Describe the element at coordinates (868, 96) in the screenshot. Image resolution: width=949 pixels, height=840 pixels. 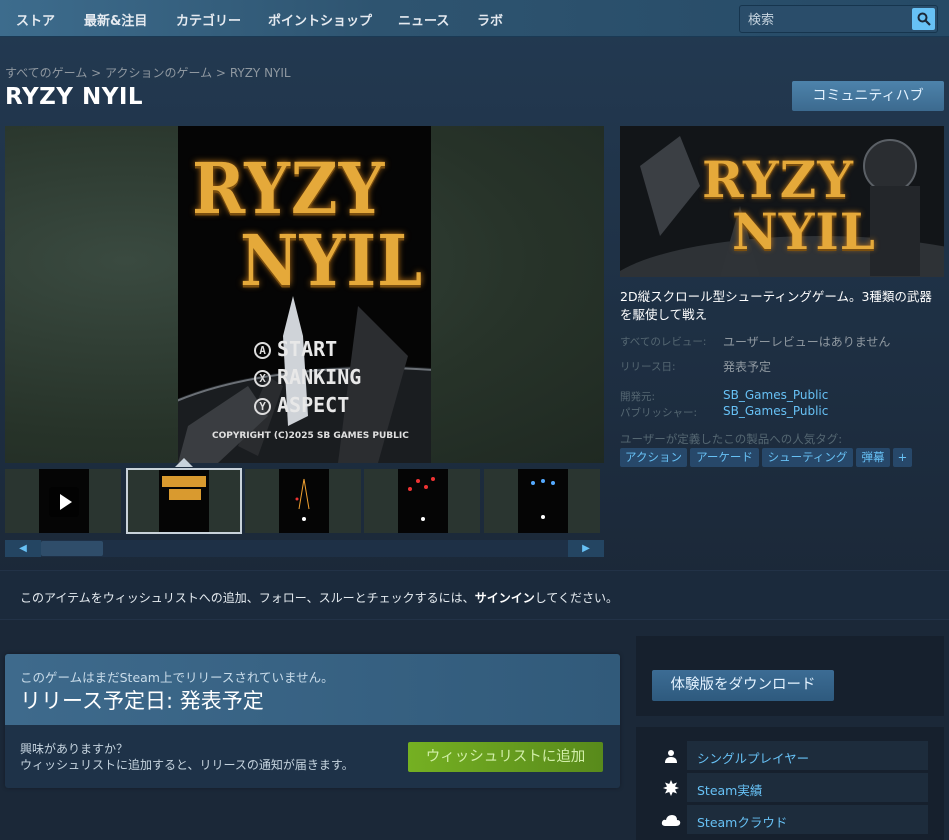
I see `community-hub-button: コミュニティハブ` at that location.